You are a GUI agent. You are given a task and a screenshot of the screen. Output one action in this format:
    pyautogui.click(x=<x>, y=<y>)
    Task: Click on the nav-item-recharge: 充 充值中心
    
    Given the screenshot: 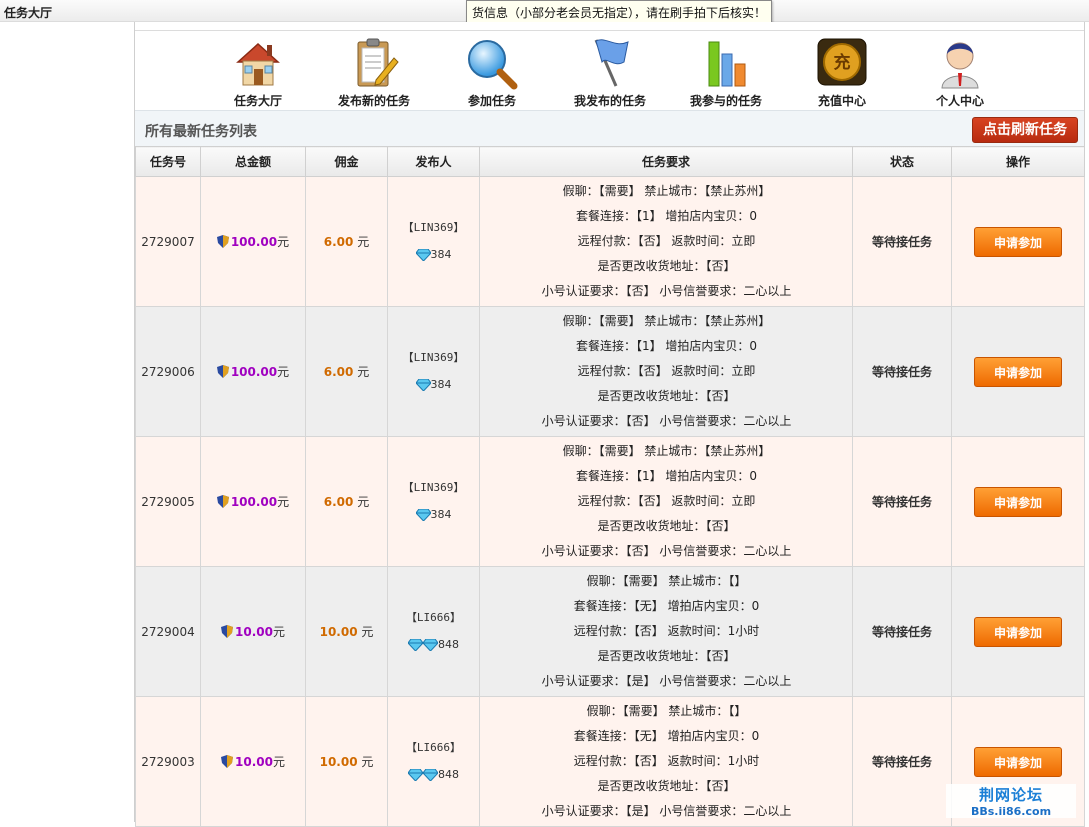 What is the action you would take?
    pyautogui.click(x=842, y=72)
    